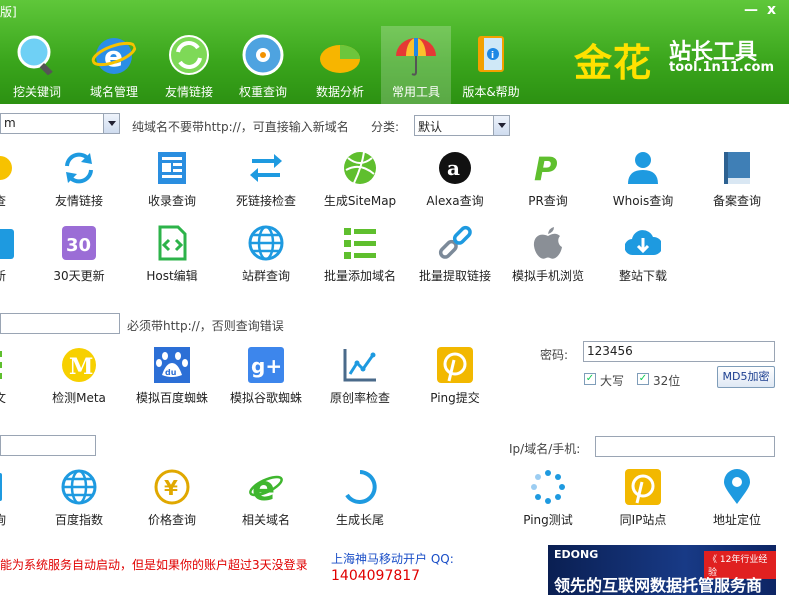  I want to click on nav-common-tools: 常用工具, so click(416, 65).